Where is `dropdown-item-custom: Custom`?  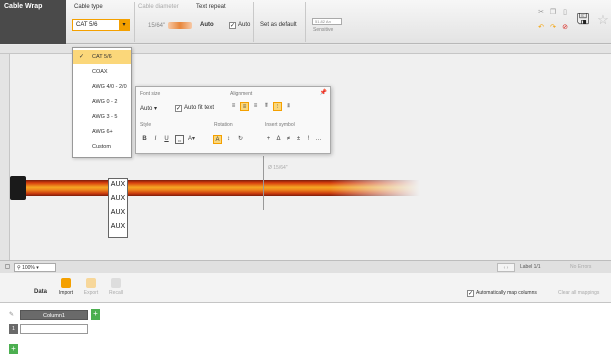
dropdown-item-custom: Custom is located at coordinates (102, 147).